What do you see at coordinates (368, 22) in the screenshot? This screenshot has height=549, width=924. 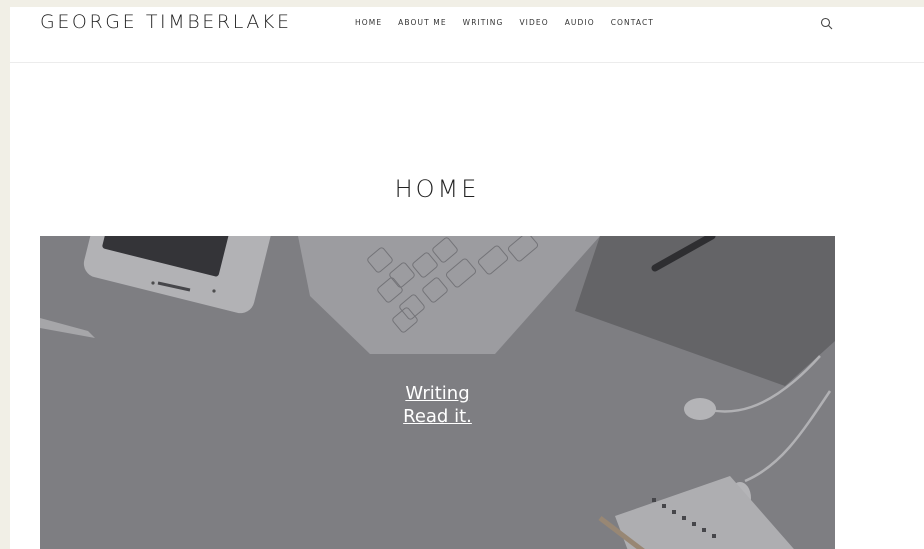 I see `nav-item-home: HOME` at bounding box center [368, 22].